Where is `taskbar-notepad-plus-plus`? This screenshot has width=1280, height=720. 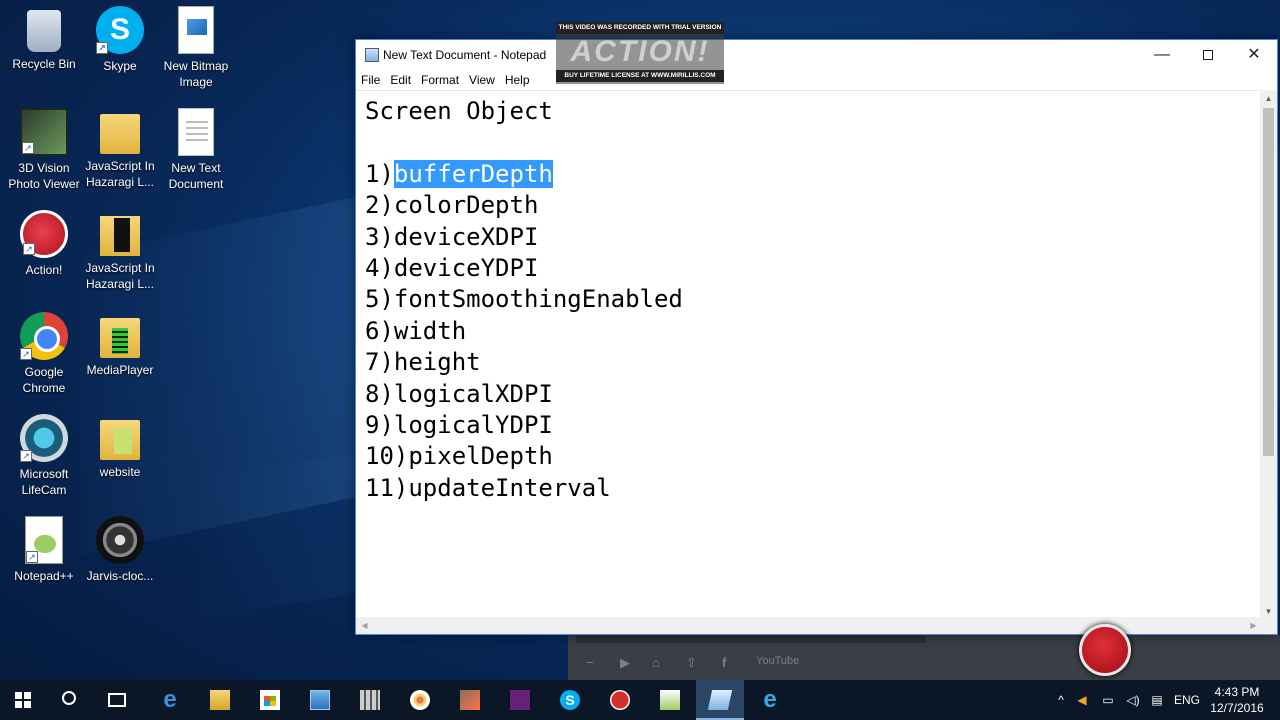
taskbar-notepad-plus-plus is located at coordinates (670, 700).